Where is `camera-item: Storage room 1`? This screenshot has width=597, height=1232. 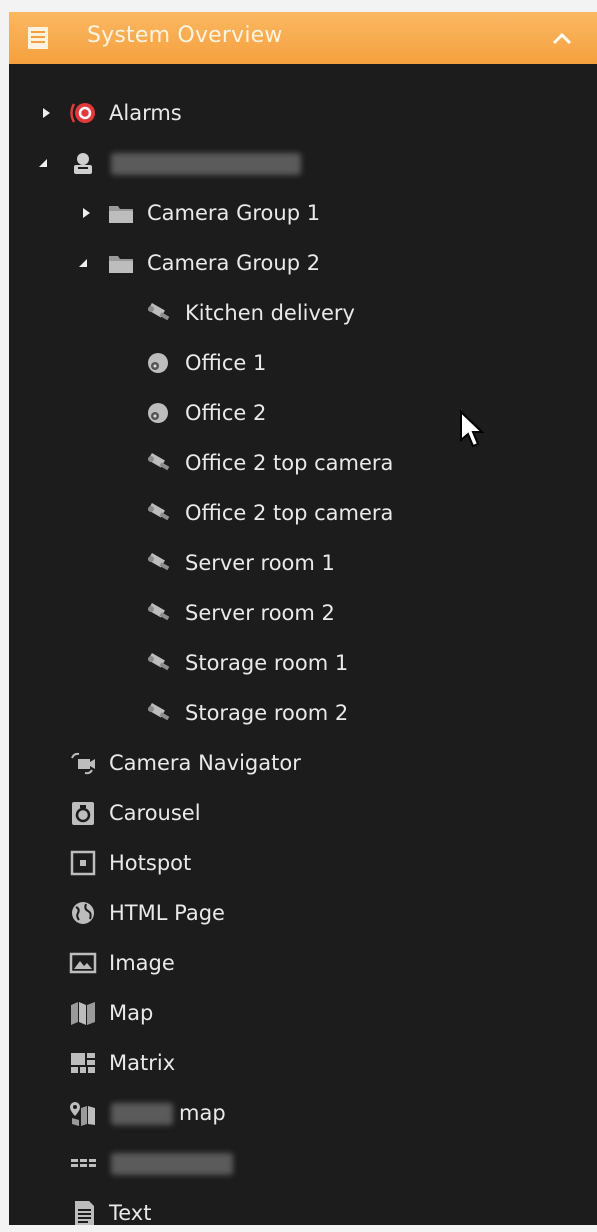
camera-item: Storage room 1 is located at coordinates (303, 663).